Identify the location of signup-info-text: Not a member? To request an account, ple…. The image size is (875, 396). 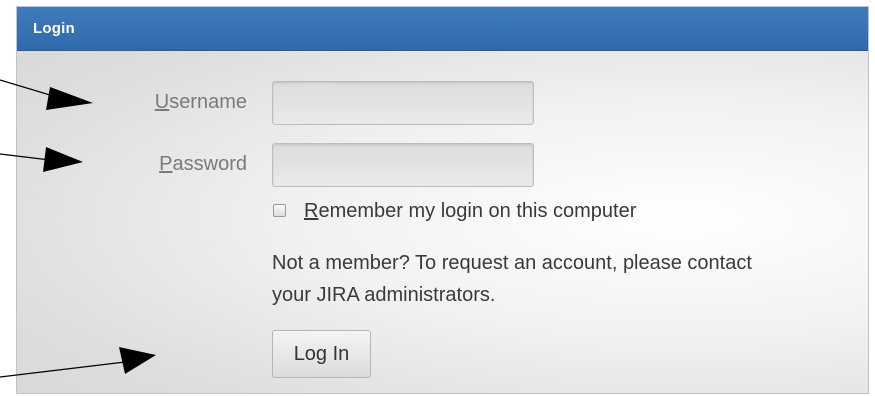
(557, 279).